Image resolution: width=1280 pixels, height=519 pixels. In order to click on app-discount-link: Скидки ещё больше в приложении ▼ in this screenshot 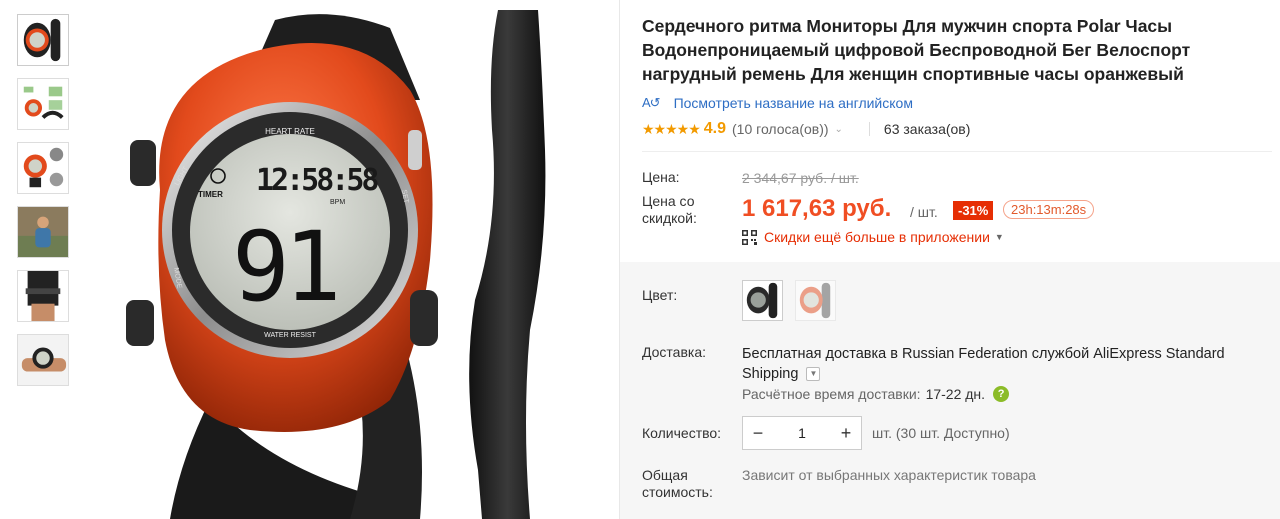, I will do `click(873, 237)`.